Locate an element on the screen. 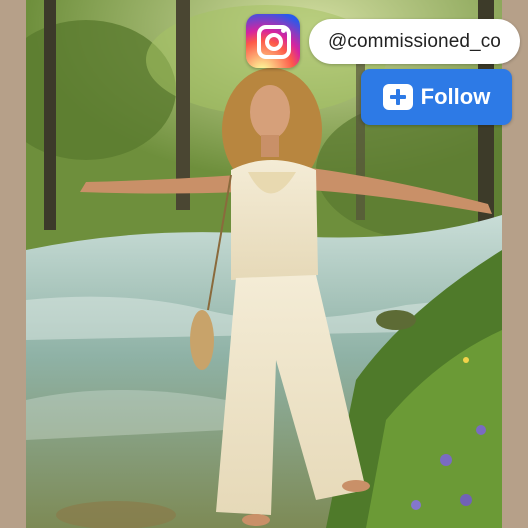  instagram-logo-flash is located at coordinates (283, 30).